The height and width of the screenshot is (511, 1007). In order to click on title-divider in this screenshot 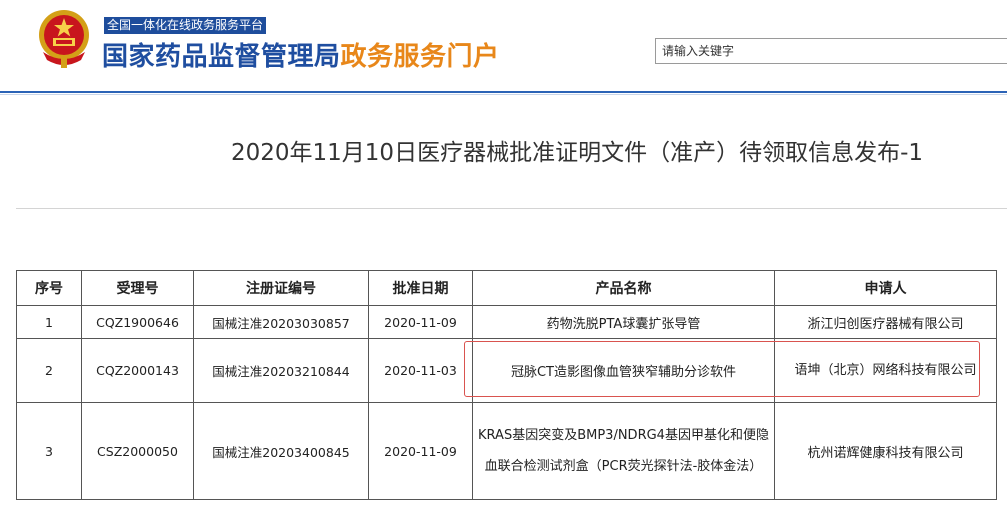, I will do `click(511, 208)`.